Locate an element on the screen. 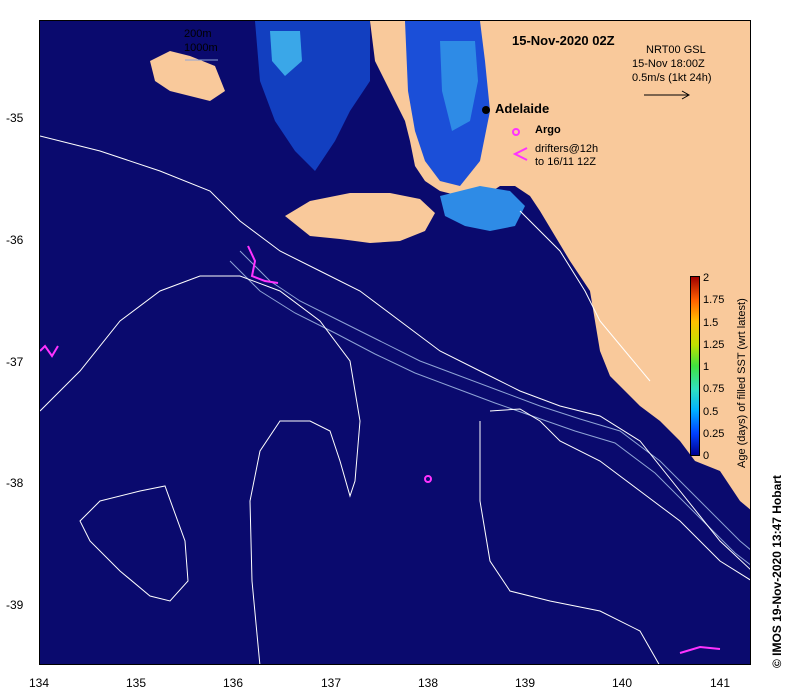 The height and width of the screenshot is (700, 791). x-axis-tick-label: 134 is located at coordinates (39, 683).